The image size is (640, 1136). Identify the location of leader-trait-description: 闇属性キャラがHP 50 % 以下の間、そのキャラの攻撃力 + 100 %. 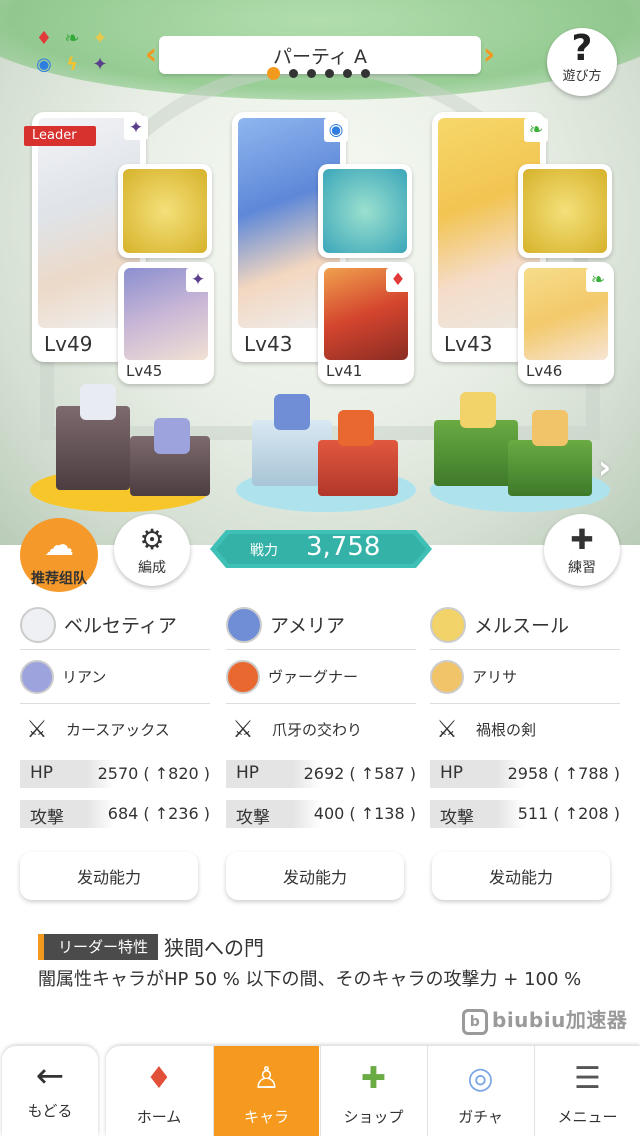
(310, 979).